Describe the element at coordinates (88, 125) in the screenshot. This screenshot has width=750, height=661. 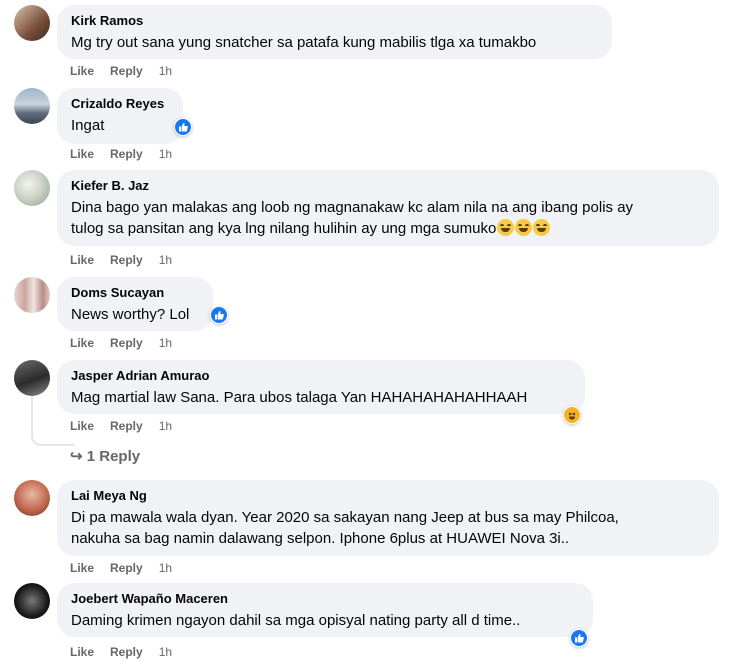
I see `comment-text: Ingat` at that location.